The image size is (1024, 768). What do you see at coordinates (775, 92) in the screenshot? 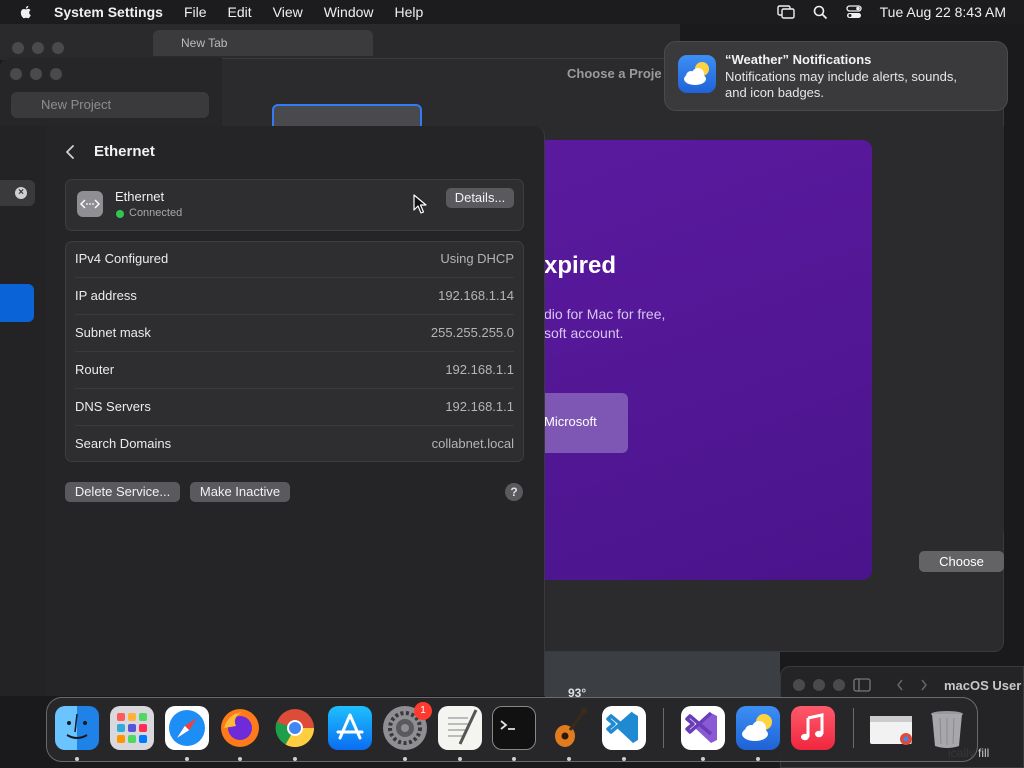
I see `notification-body-line2: and icon badges.` at bounding box center [775, 92].